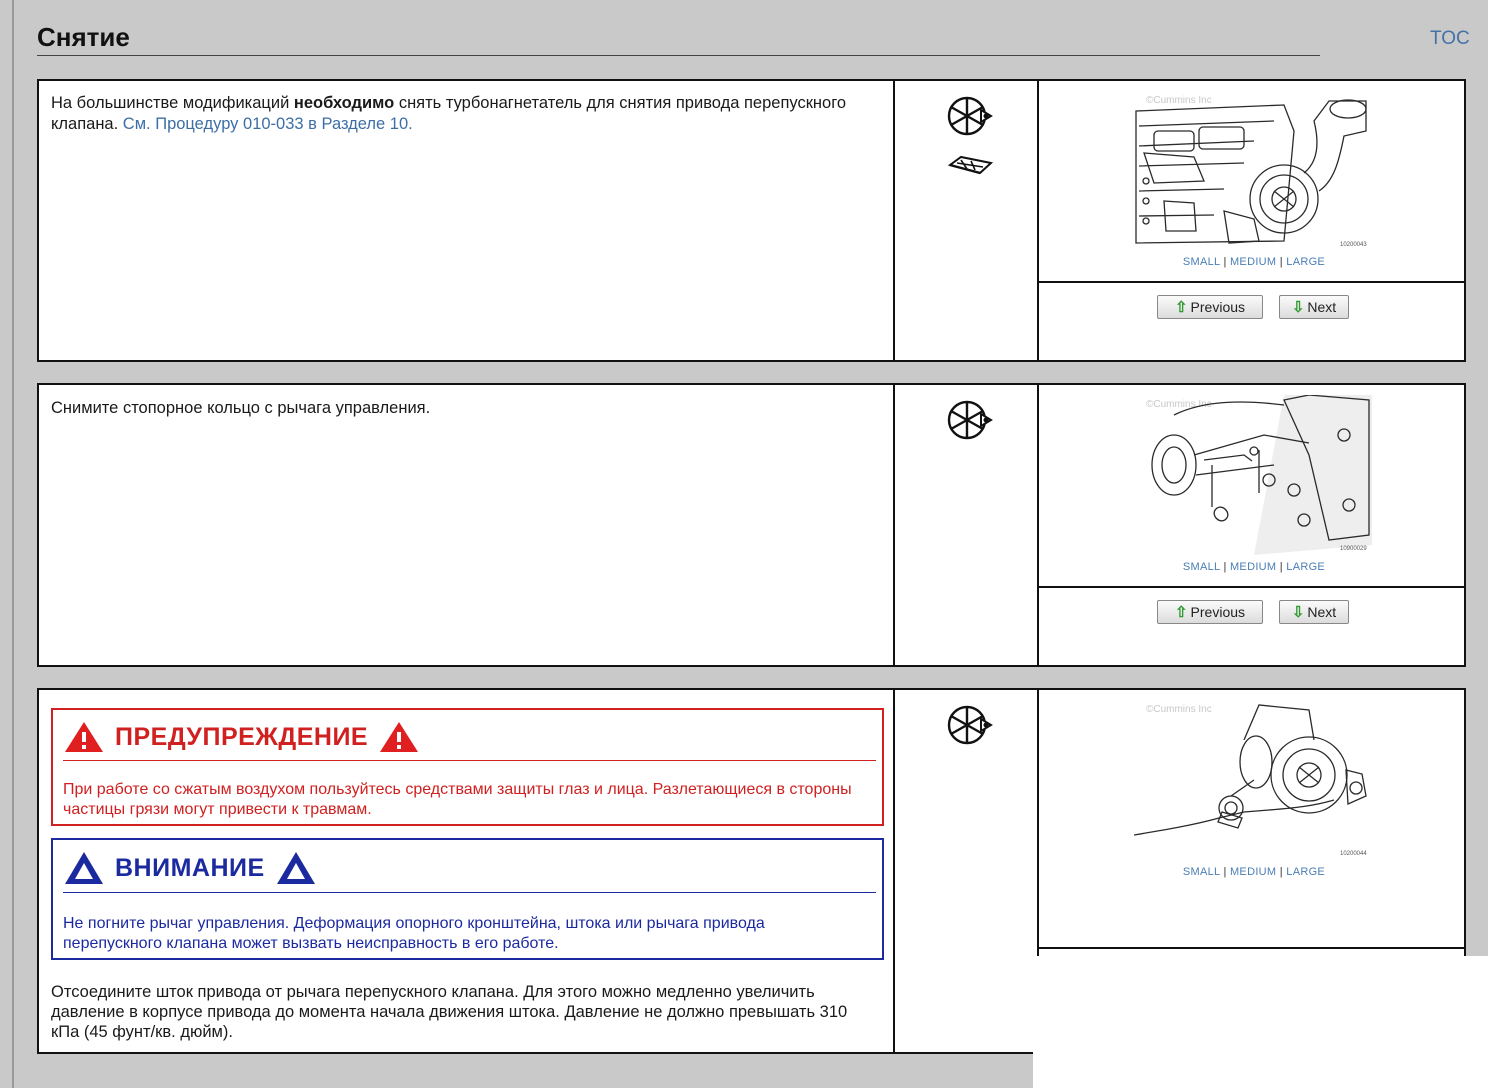 Image resolution: width=1488 pixels, height=1088 pixels. Describe the element at coordinates (344, 103) in the screenshot. I see `emphasis-text: необходимо` at that location.